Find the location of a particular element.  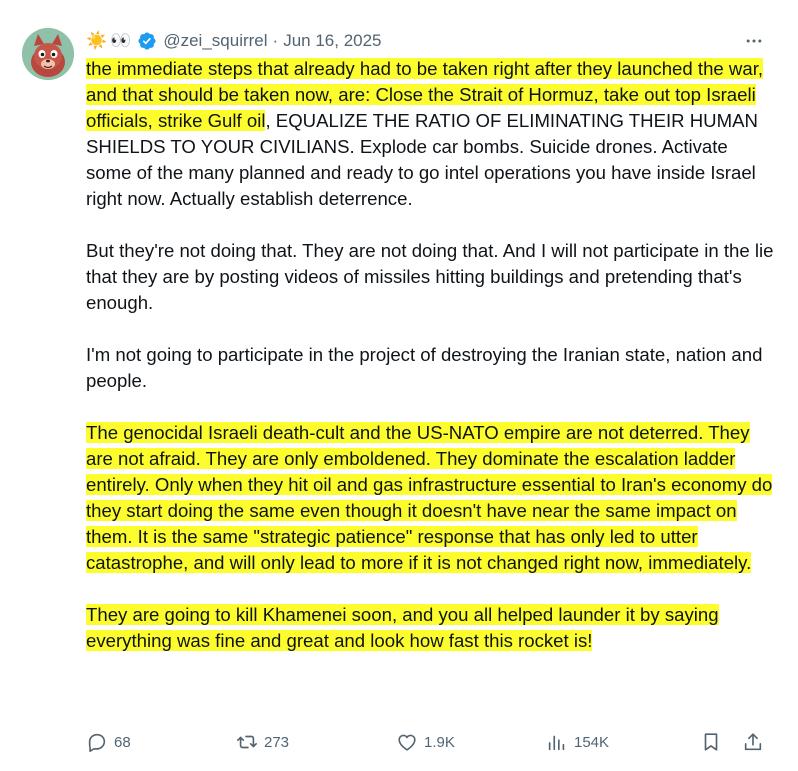

repost-icon is located at coordinates (247, 742).